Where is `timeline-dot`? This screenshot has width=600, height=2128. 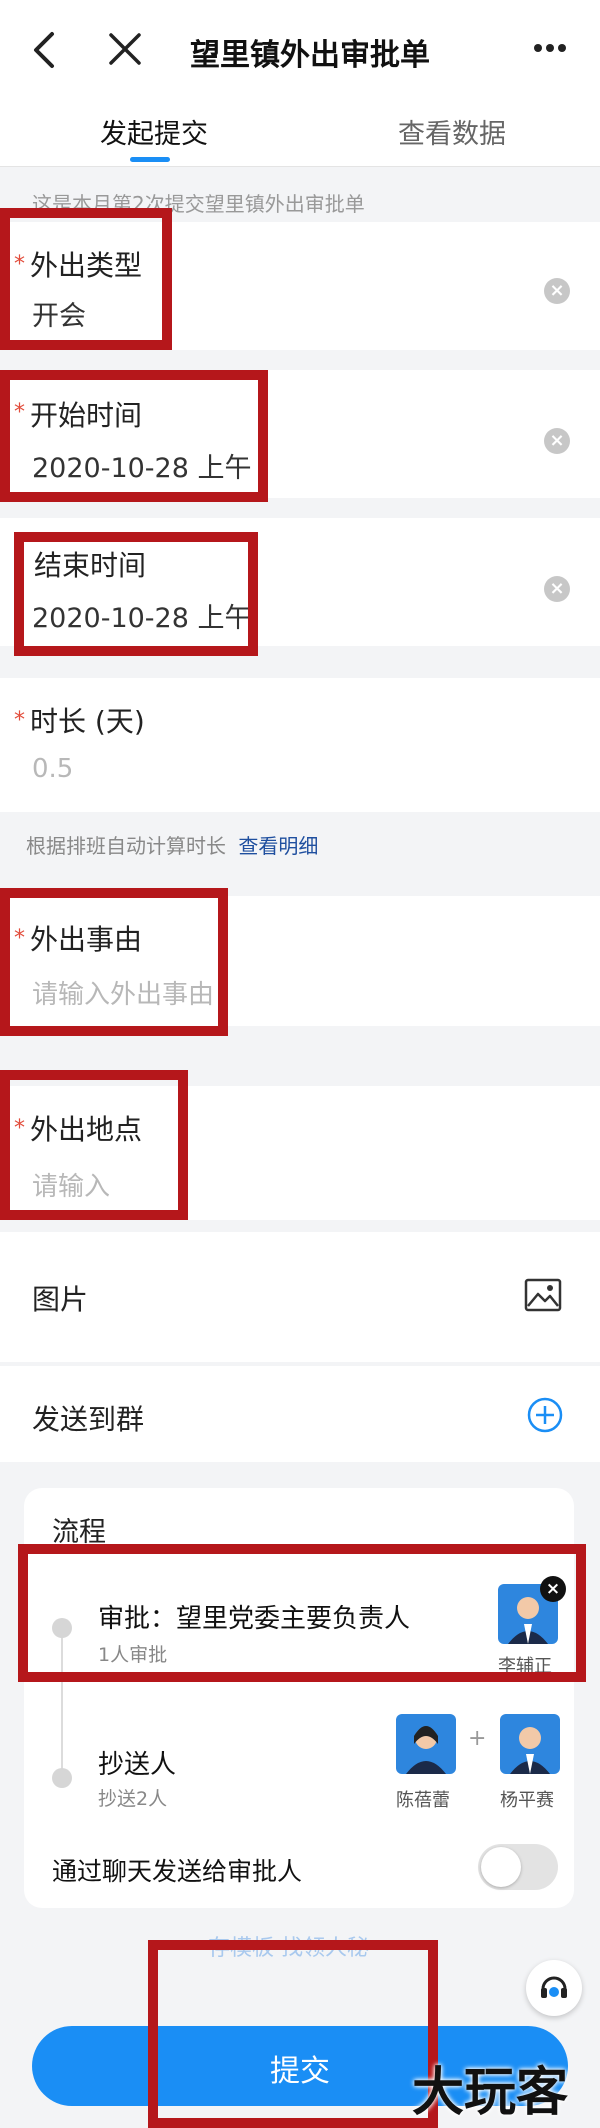
timeline-dot is located at coordinates (62, 1778).